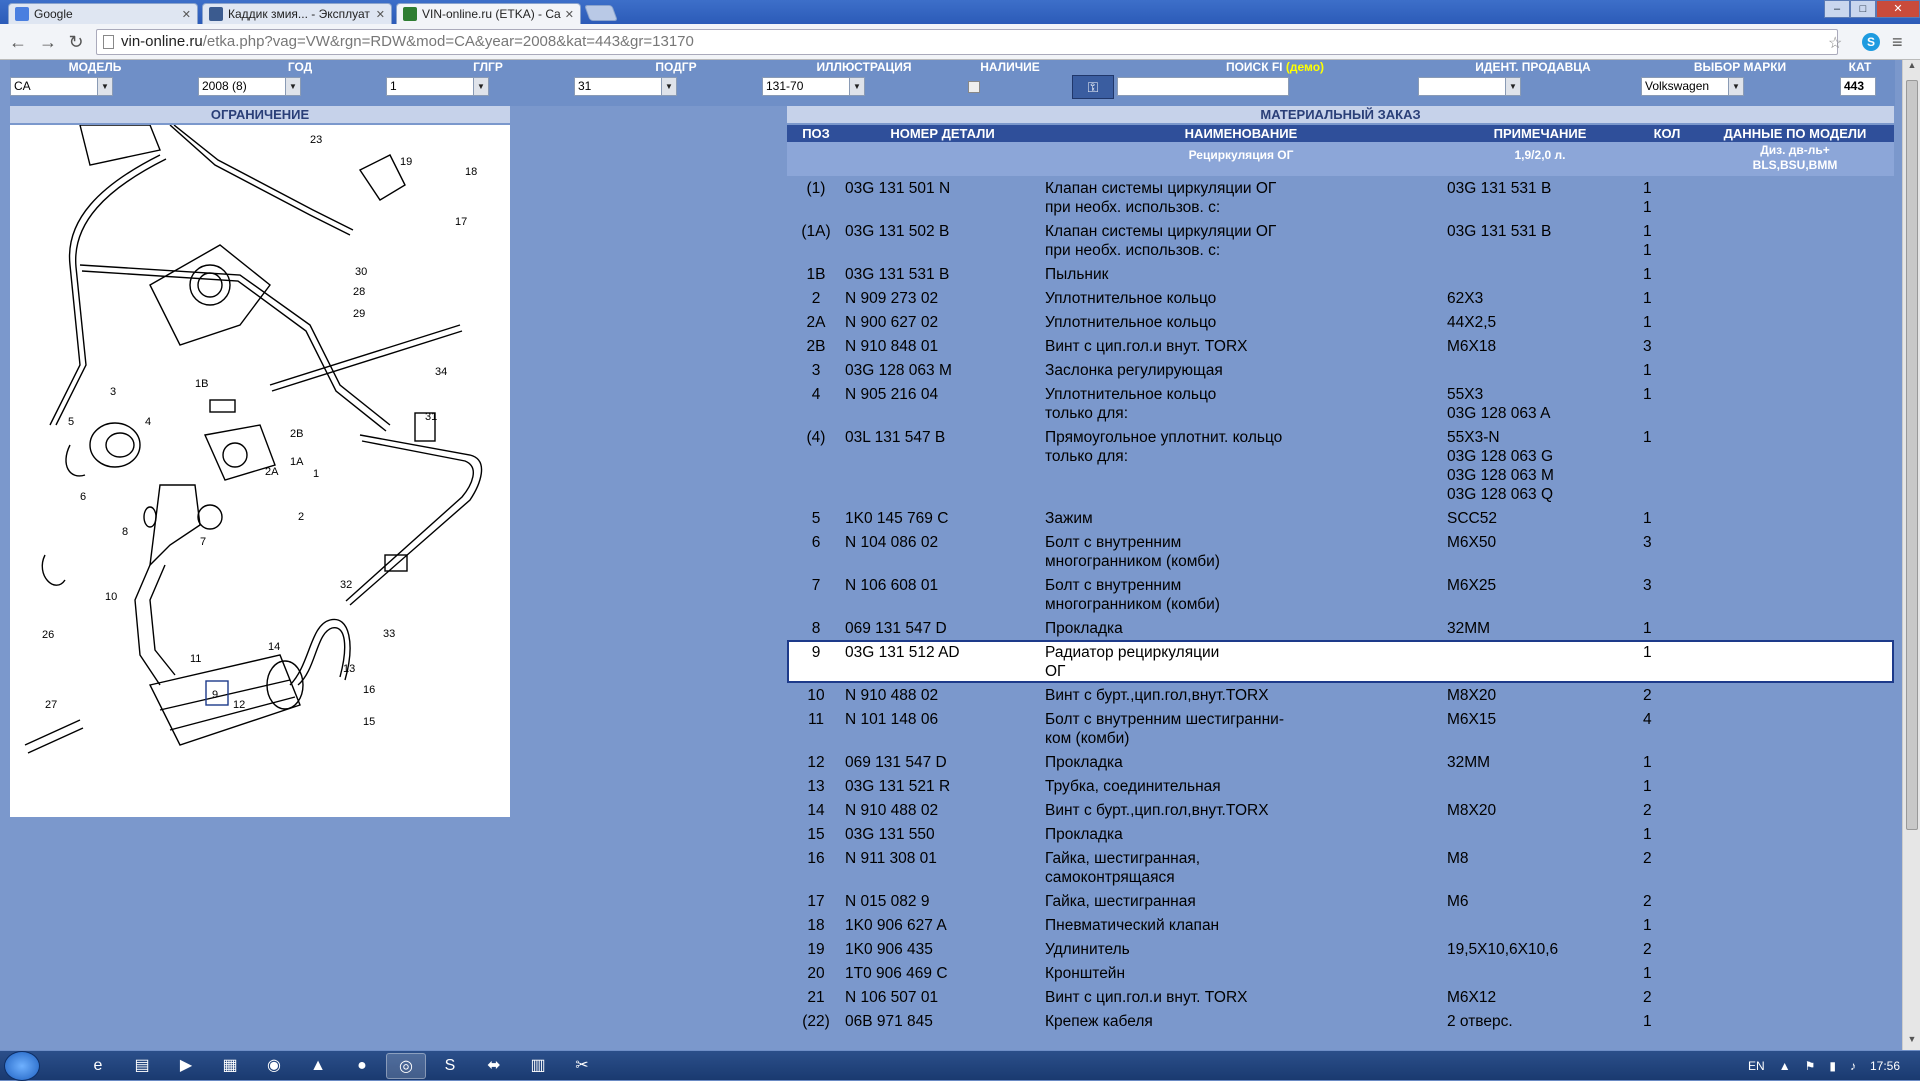 This screenshot has width=1920, height=1081. What do you see at coordinates (249, 86) in the screenshot?
I see `year-select: 2008 (8) ▼` at bounding box center [249, 86].